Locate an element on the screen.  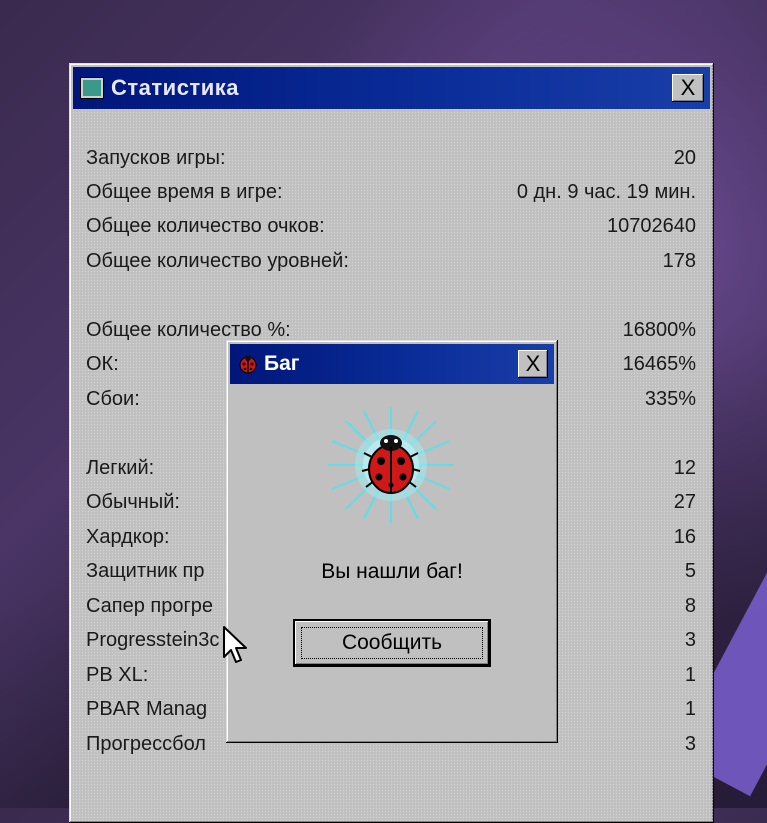
stat-value: 335% is located at coordinates (670, 398).